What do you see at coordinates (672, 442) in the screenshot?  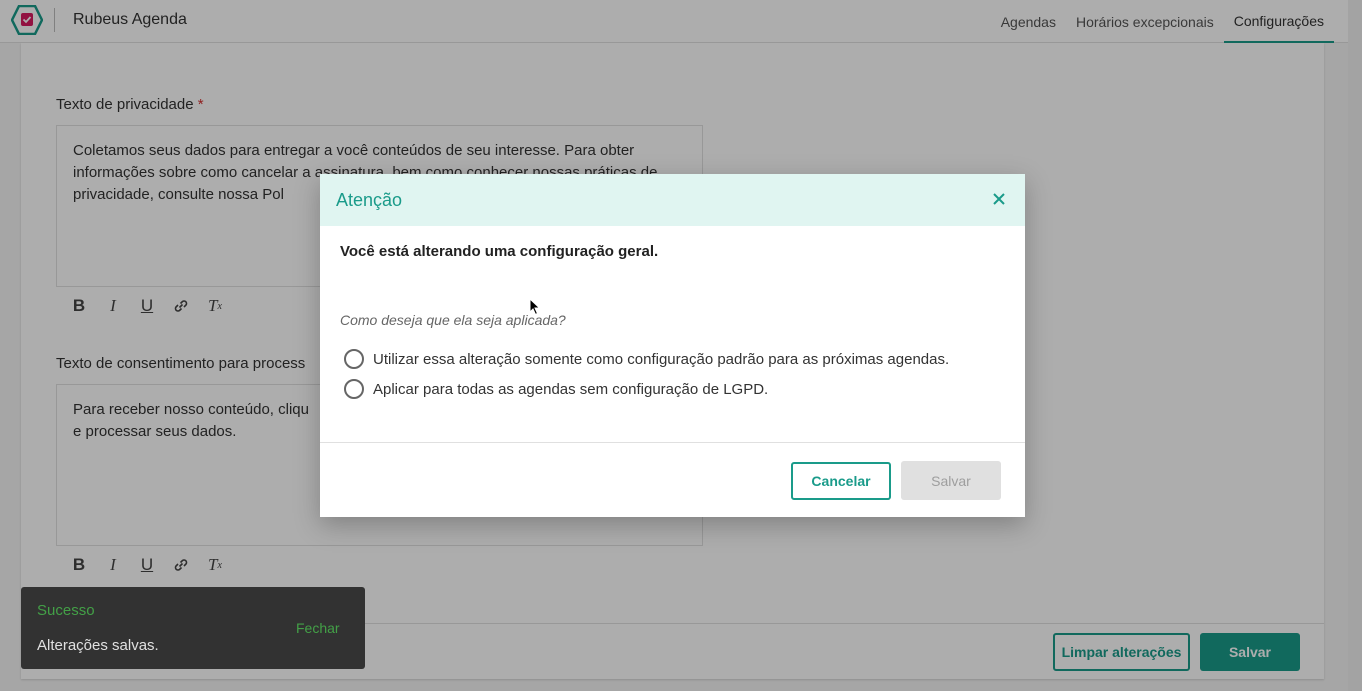 I see `dialog-footer-divider` at bounding box center [672, 442].